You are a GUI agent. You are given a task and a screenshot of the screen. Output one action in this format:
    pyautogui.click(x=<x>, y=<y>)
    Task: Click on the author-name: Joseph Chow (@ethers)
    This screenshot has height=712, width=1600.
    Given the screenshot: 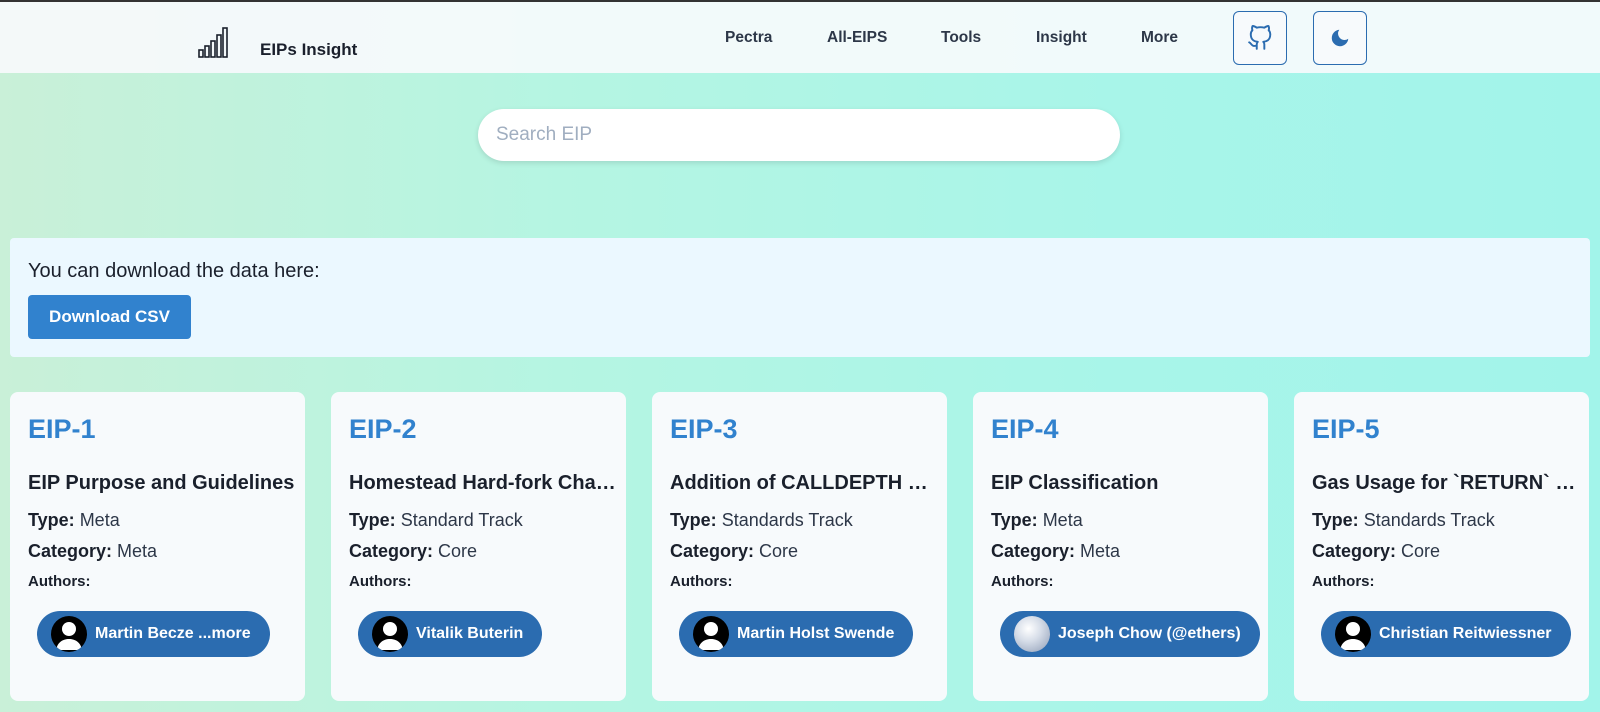 What is the action you would take?
    pyautogui.click(x=1149, y=633)
    